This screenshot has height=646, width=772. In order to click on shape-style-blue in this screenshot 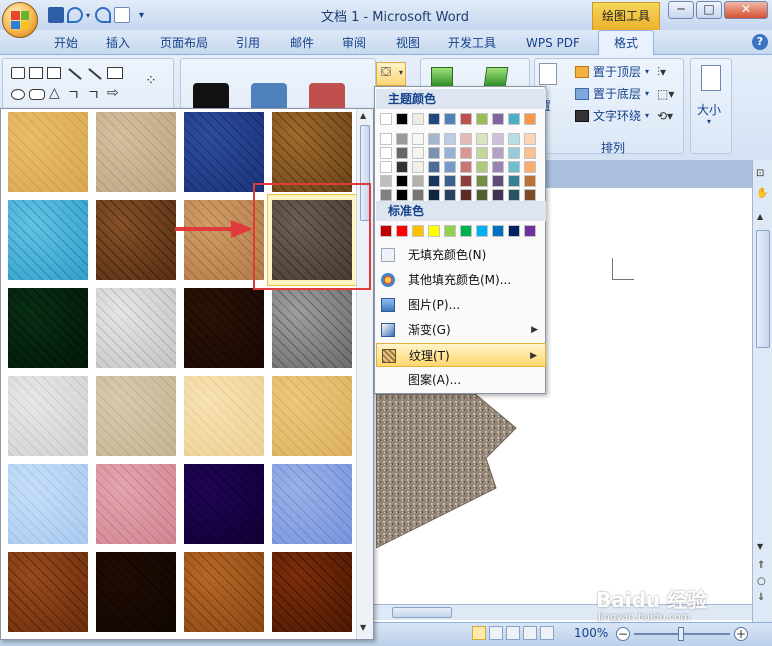, I will do `click(269, 97)`.